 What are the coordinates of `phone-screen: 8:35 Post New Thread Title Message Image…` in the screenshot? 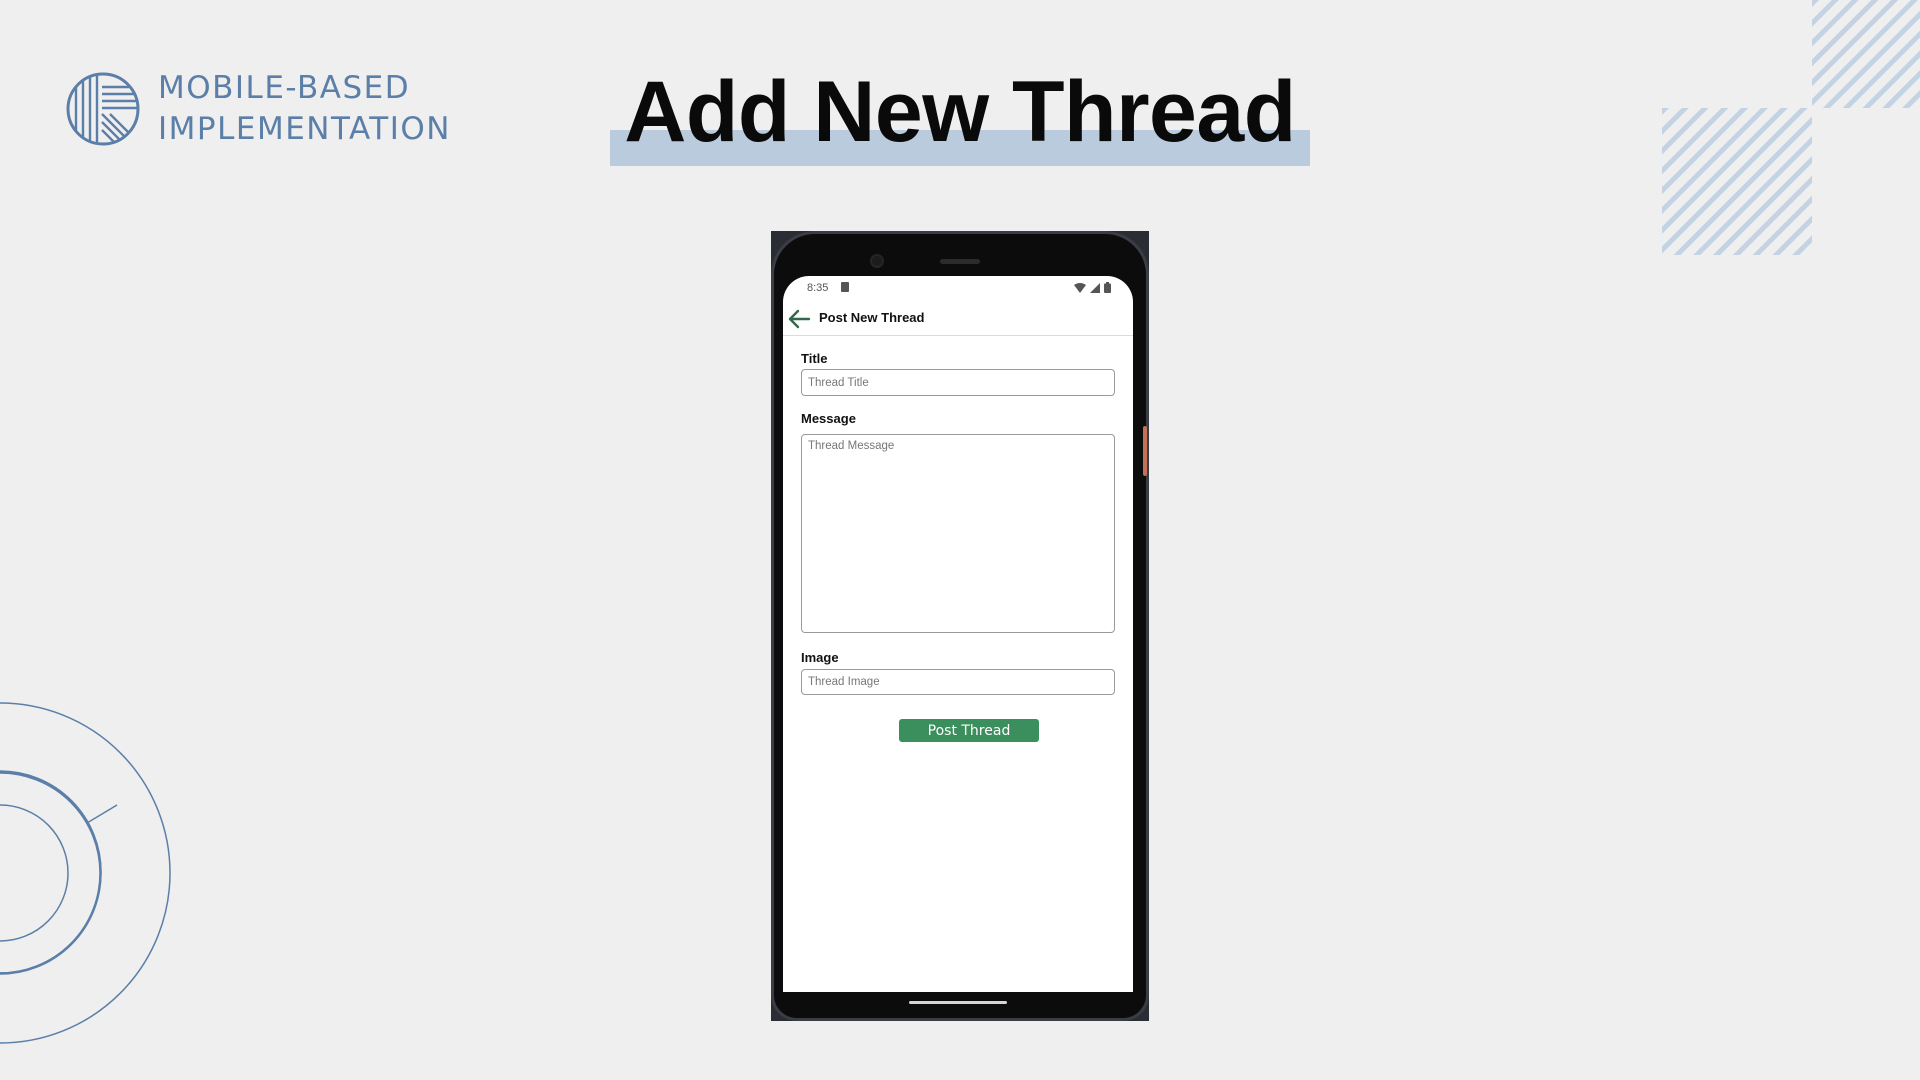 It's located at (958, 634).